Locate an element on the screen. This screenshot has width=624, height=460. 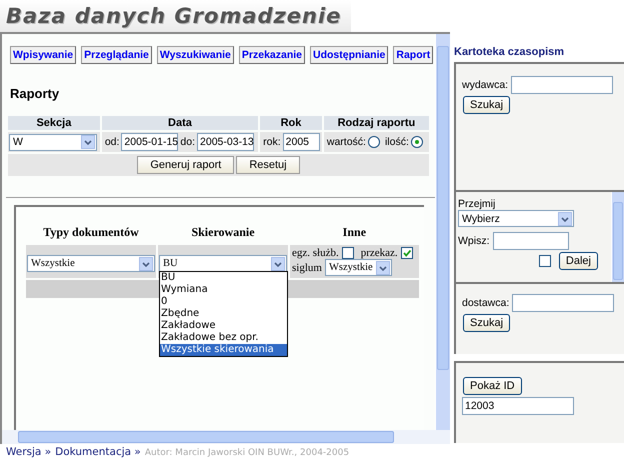
link: Dokumentacja » is located at coordinates (98, 452).